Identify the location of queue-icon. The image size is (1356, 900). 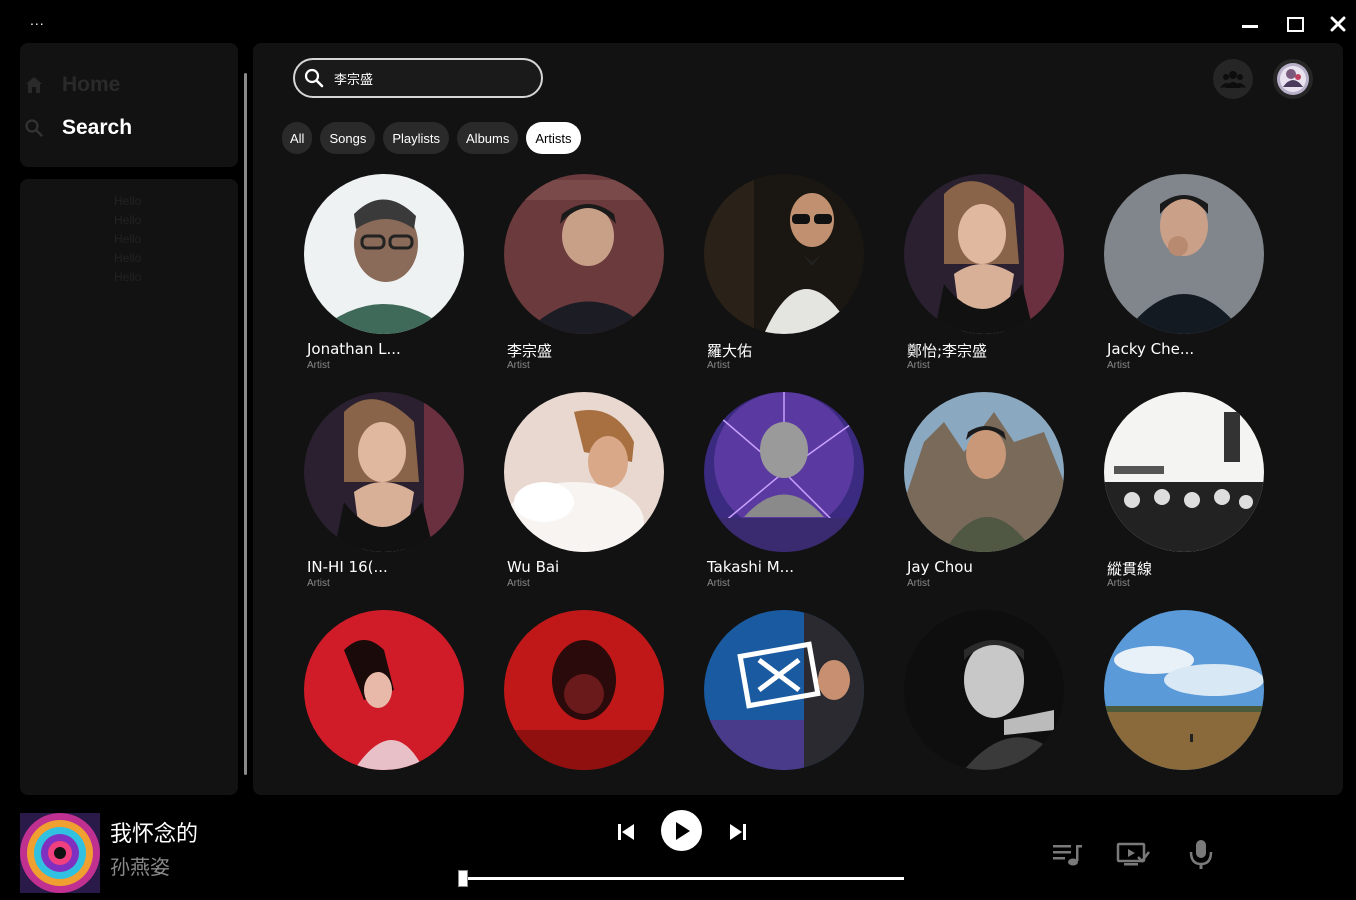
(1067, 855).